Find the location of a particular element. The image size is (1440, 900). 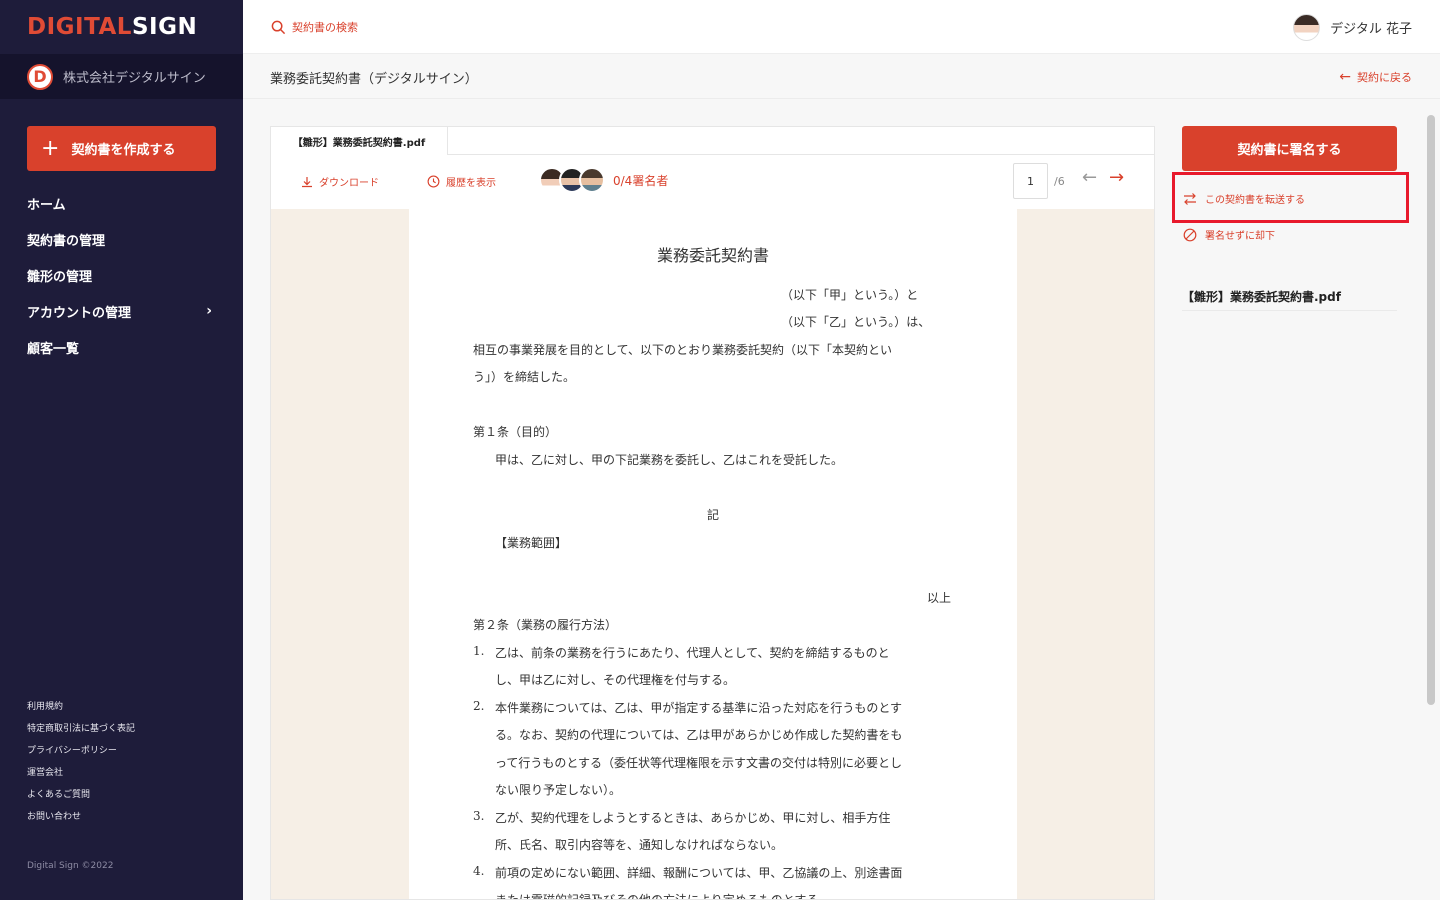

top-header: 契約書の検索 デジタル 花子 is located at coordinates (841, 27).